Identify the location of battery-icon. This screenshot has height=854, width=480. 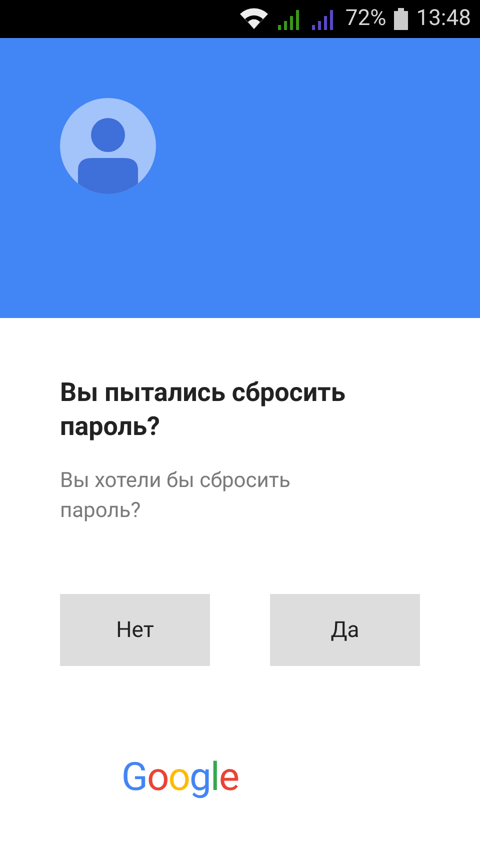
(401, 19).